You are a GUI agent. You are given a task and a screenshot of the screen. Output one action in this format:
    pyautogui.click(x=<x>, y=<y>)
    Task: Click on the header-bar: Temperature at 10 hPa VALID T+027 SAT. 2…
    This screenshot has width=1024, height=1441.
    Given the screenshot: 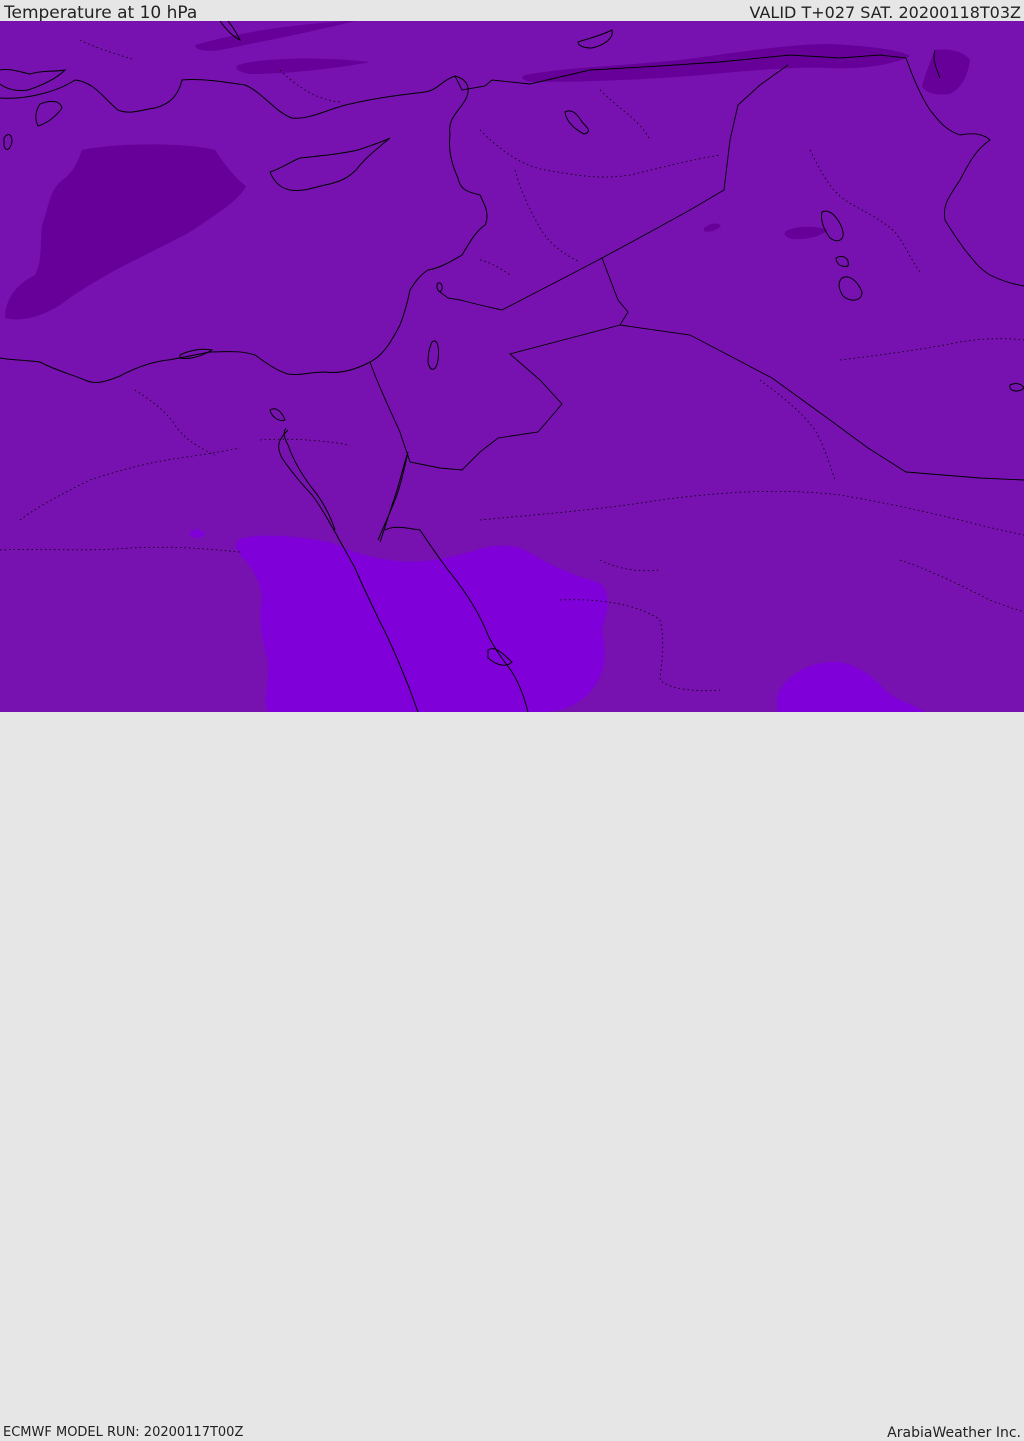 What is the action you would take?
    pyautogui.click(x=512, y=11)
    